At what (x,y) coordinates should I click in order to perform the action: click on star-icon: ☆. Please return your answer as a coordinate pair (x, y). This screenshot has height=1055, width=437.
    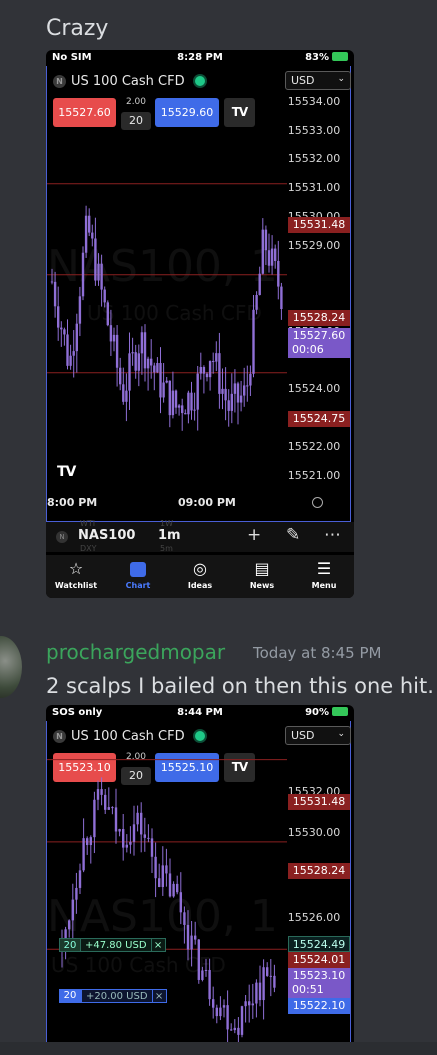
    Looking at the image, I should click on (76, 568).